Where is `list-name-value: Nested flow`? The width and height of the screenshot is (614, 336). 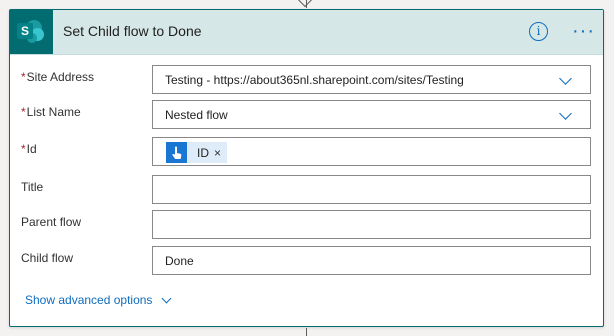
list-name-value: Nested flow is located at coordinates (196, 115).